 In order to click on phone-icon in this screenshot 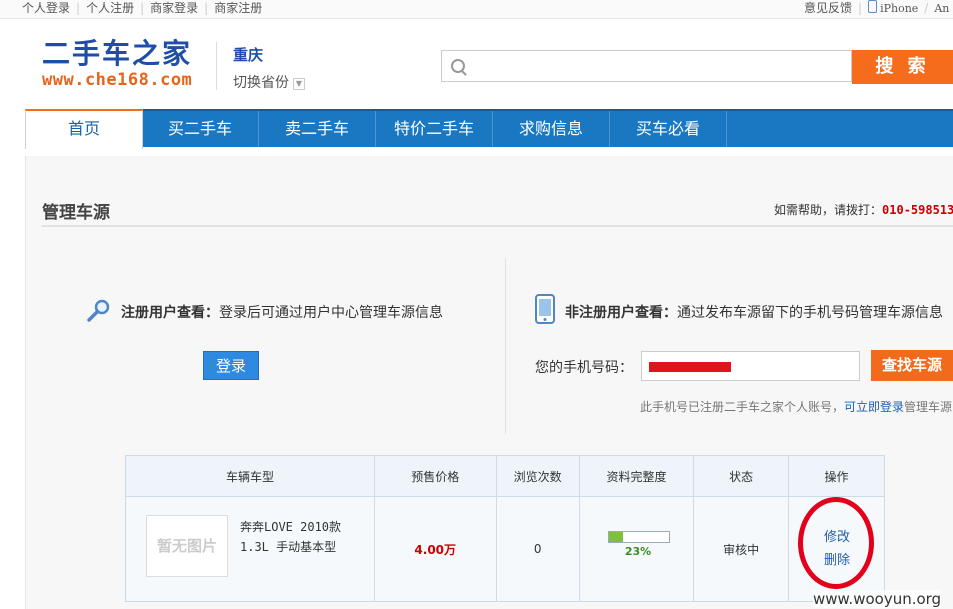, I will do `click(873, 6)`.